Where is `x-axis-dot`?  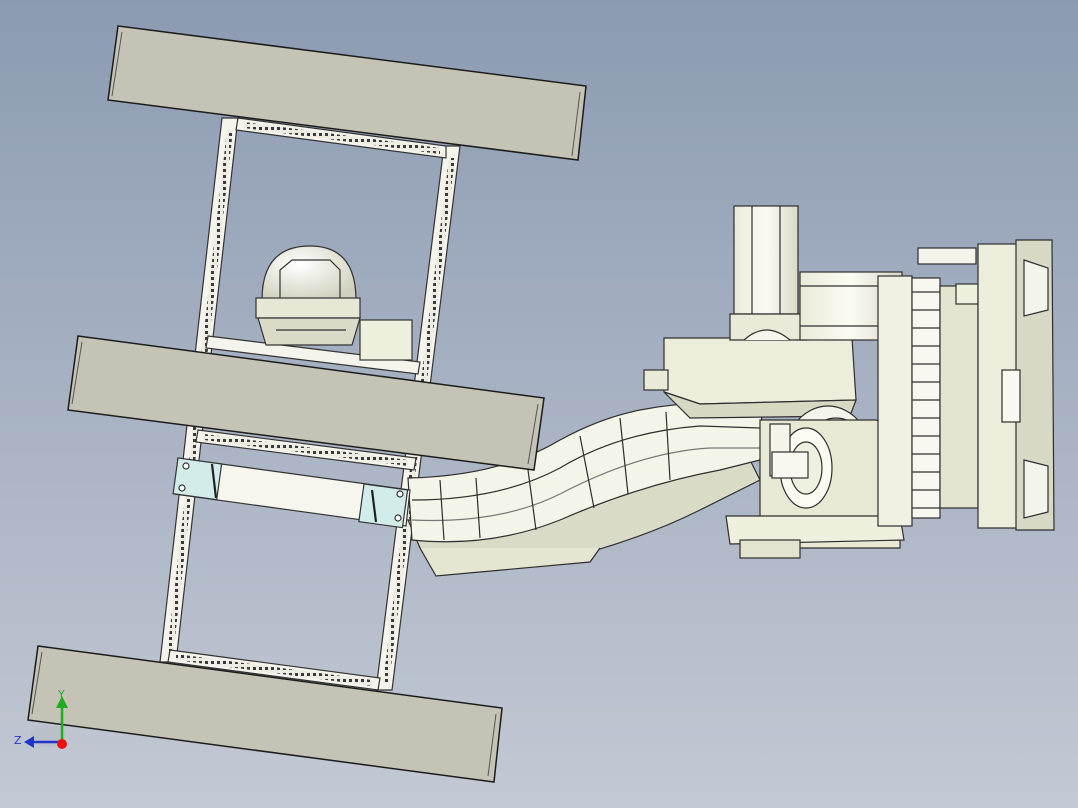
x-axis-dot is located at coordinates (62, 744).